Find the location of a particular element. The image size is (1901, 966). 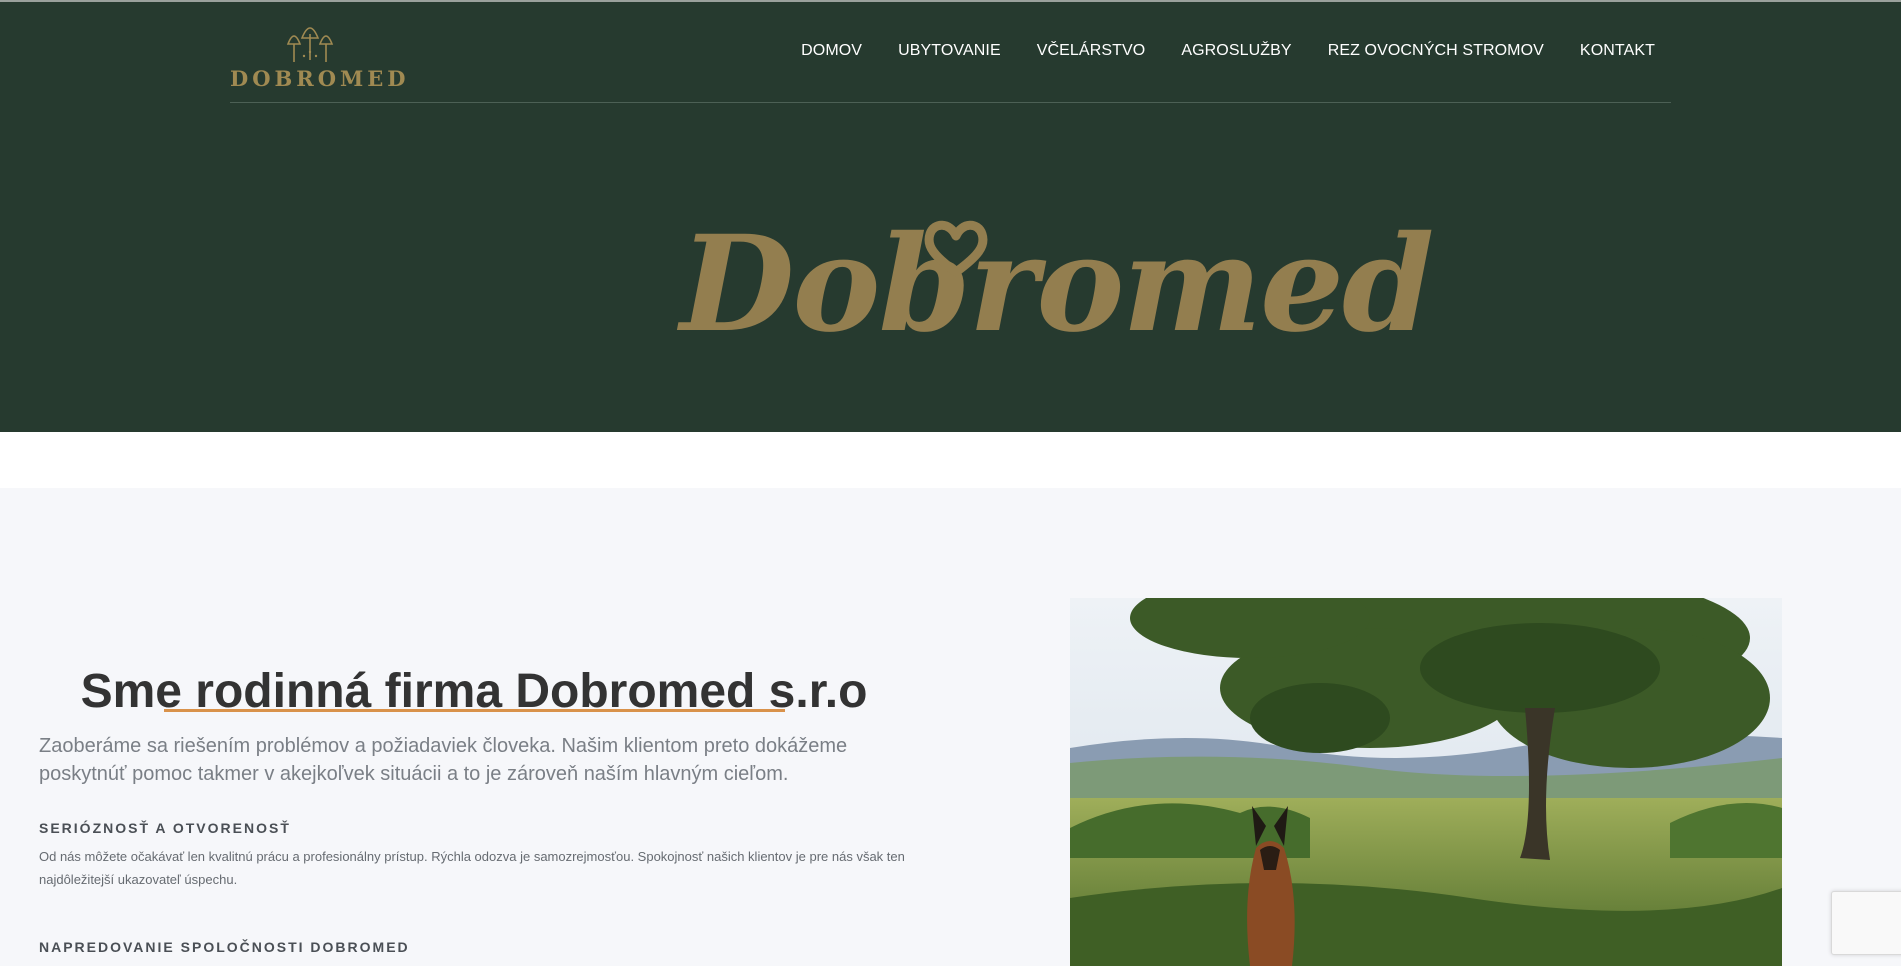

logo-wordmark: DOBROMED is located at coordinates (320, 78).